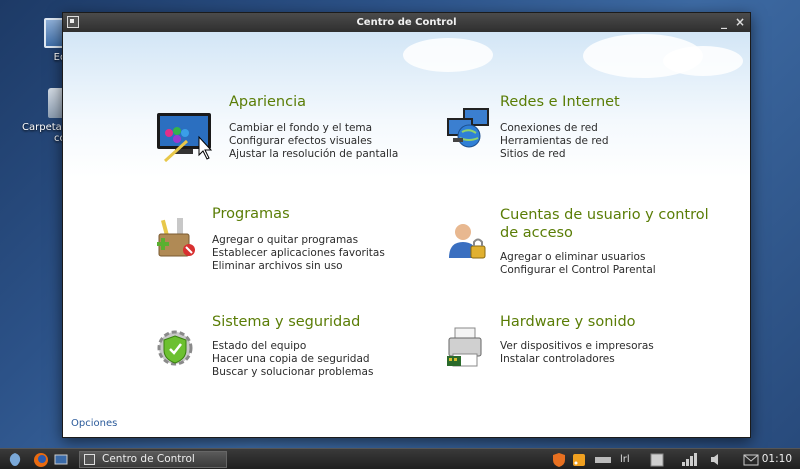 The image size is (800, 469). I want to click on firefox-launcher, so click(41, 459).